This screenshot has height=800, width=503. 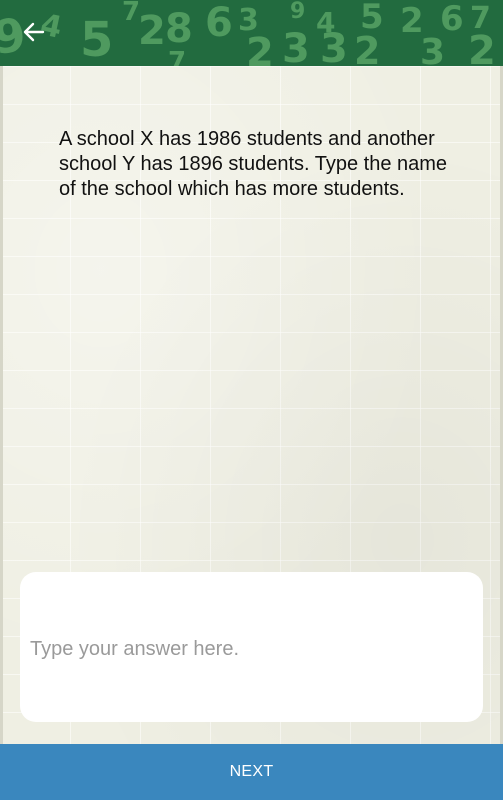 What do you see at coordinates (251, 772) in the screenshot?
I see `next-button: NEXT` at bounding box center [251, 772].